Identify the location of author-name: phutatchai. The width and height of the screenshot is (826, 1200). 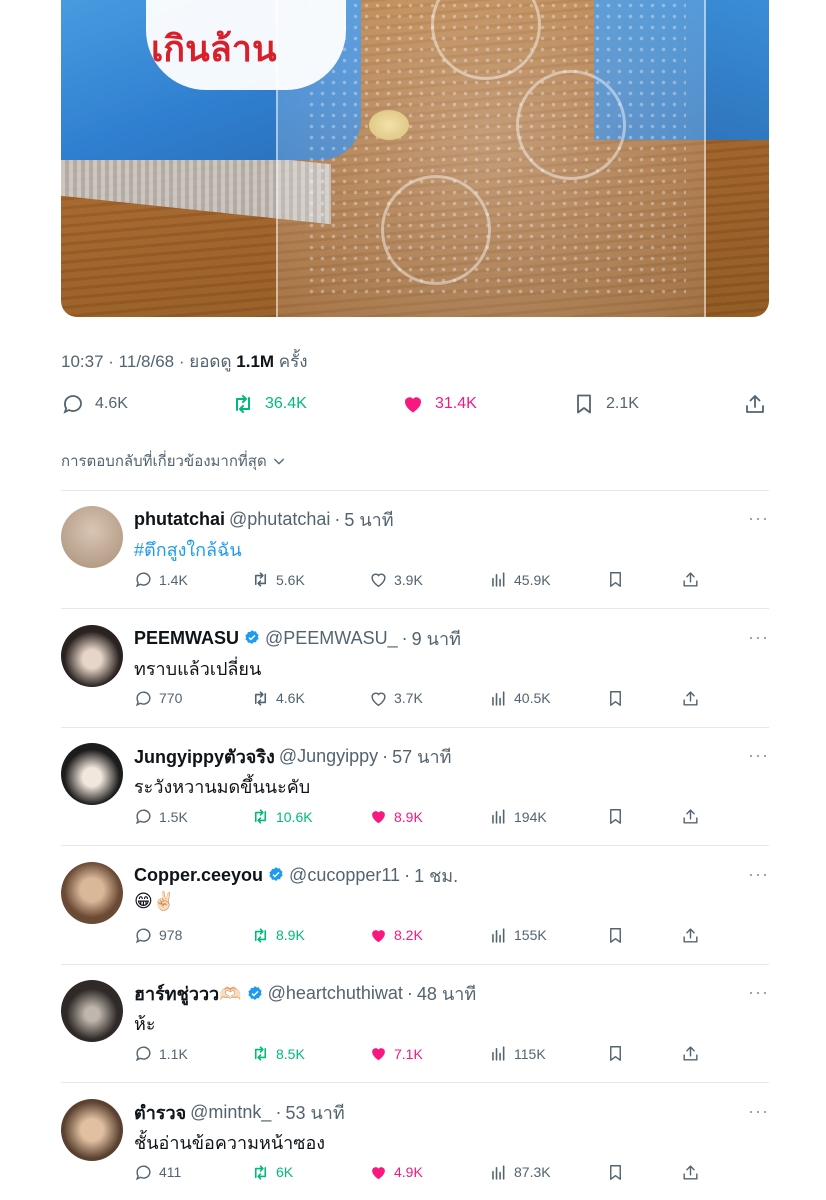
(179, 519).